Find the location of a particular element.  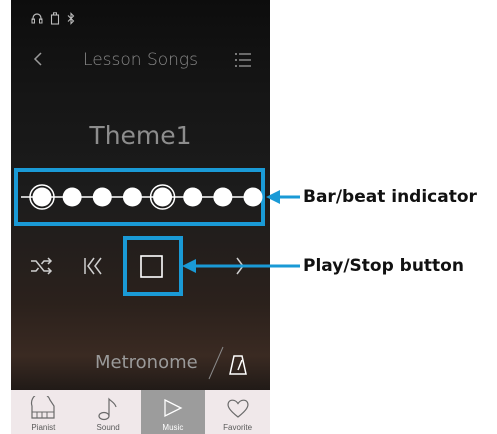

stop-arrow-head is located at coordinates (189, 266).